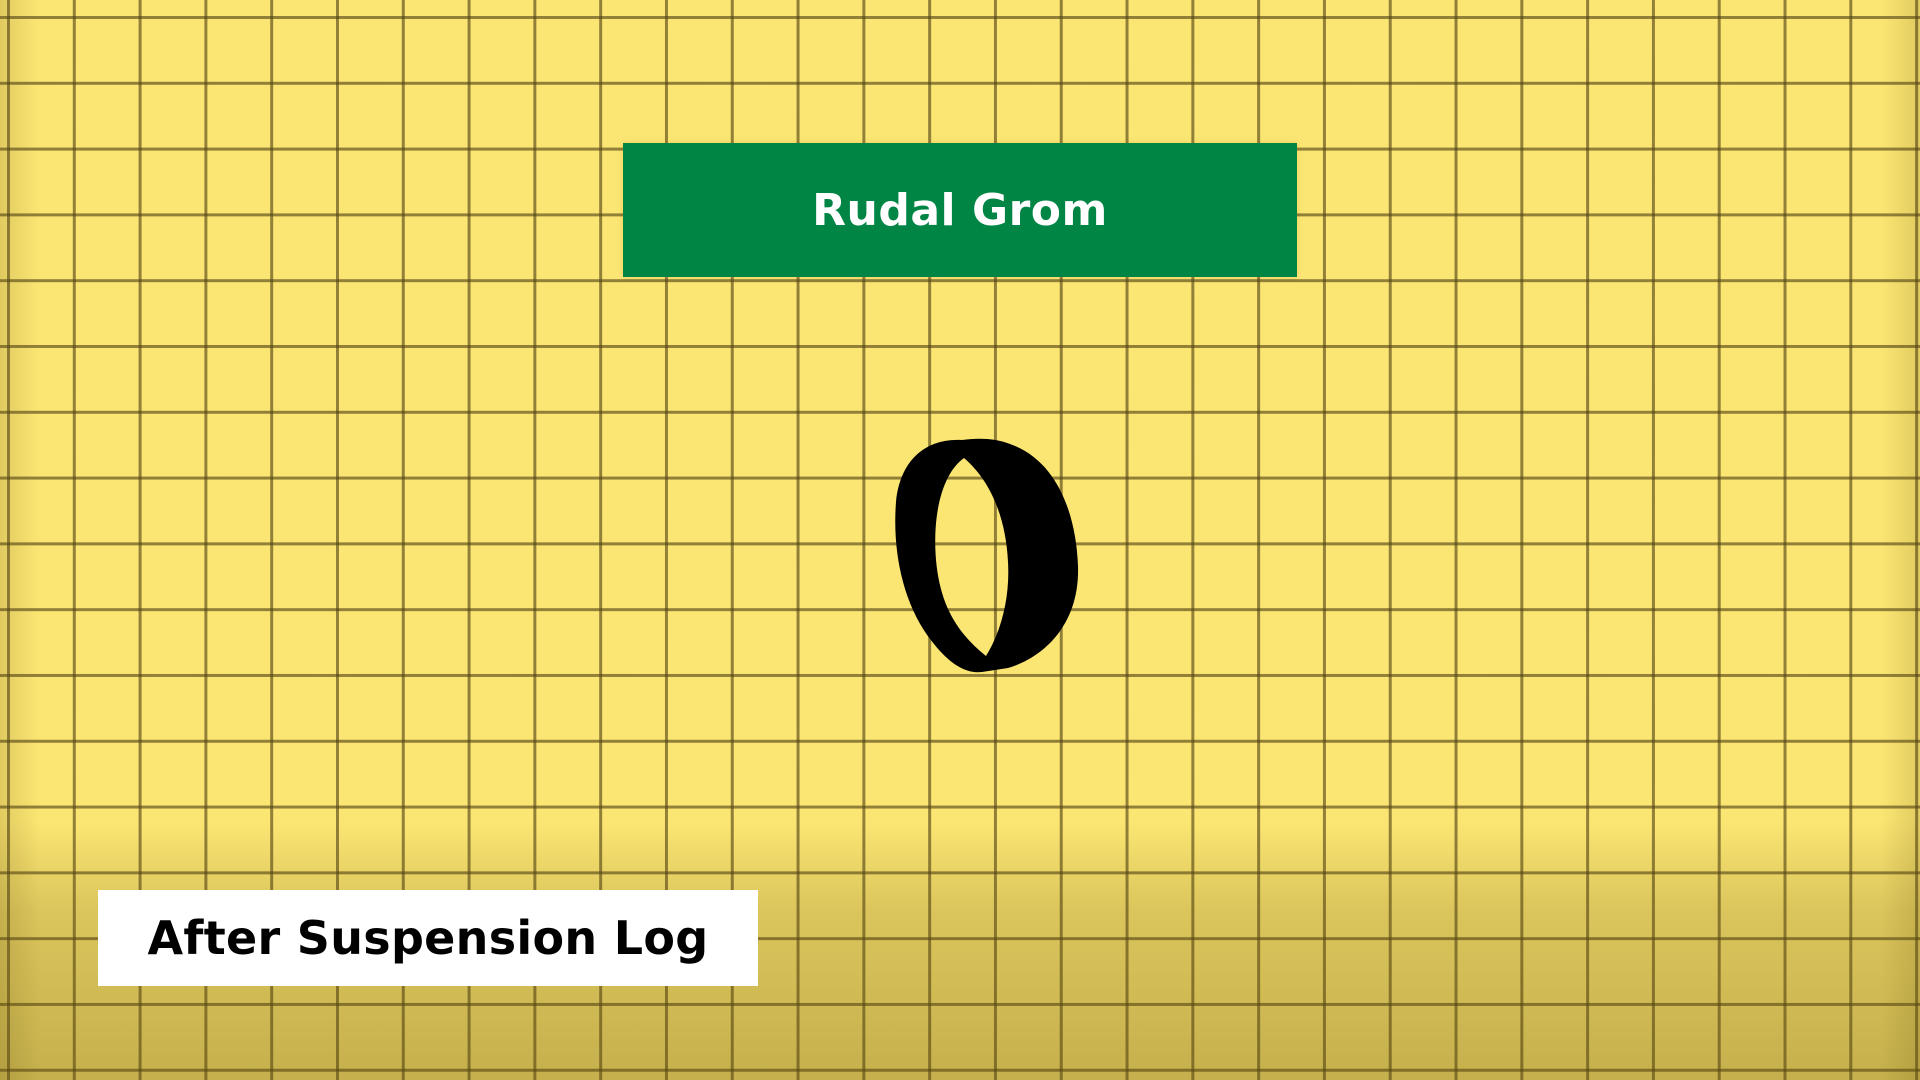 The image size is (1920, 1080). I want to click on ring-body, so click(987, 555).